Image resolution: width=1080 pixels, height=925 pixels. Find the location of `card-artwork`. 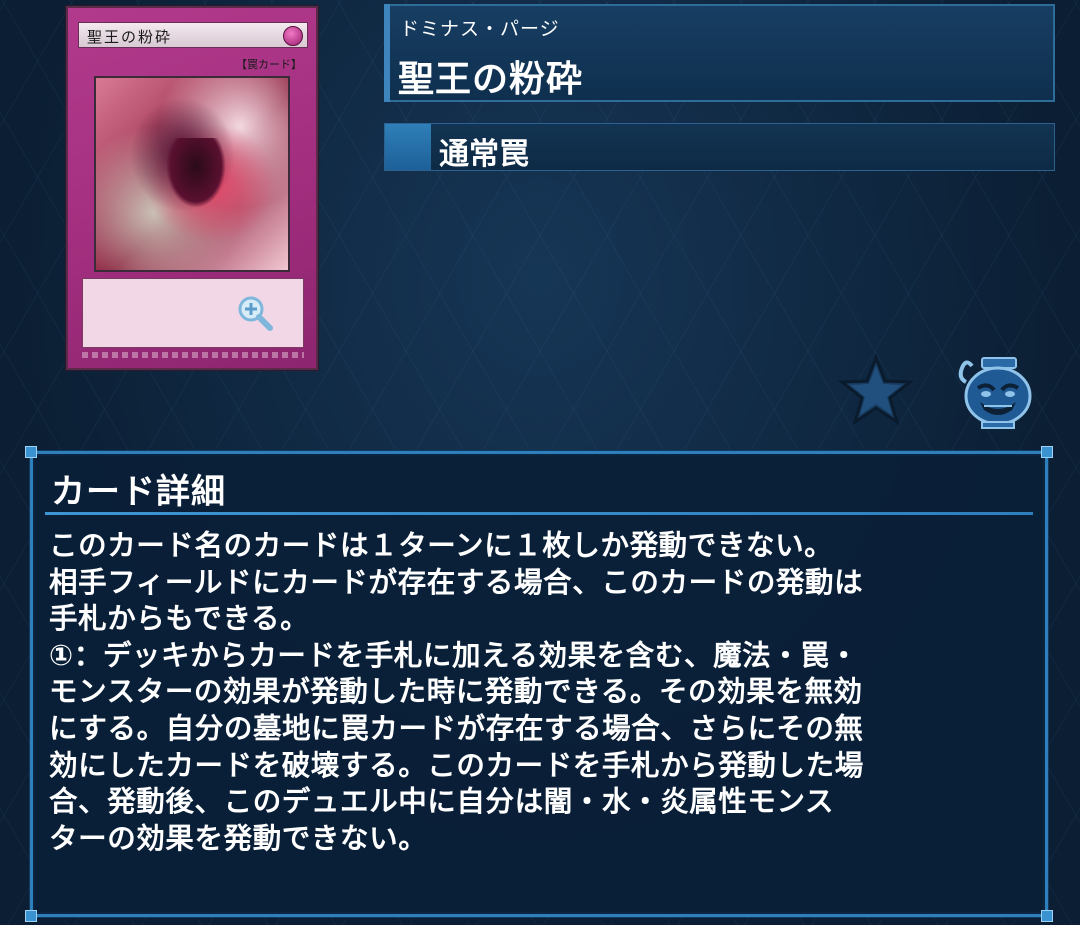

card-artwork is located at coordinates (192, 174).